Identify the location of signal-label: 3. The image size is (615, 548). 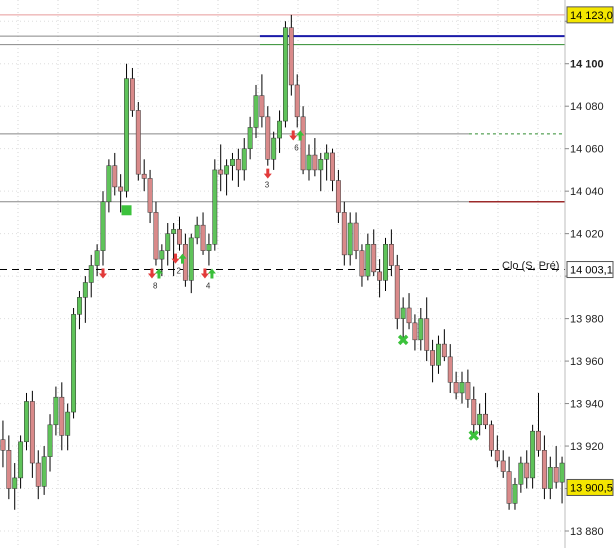
(267, 185).